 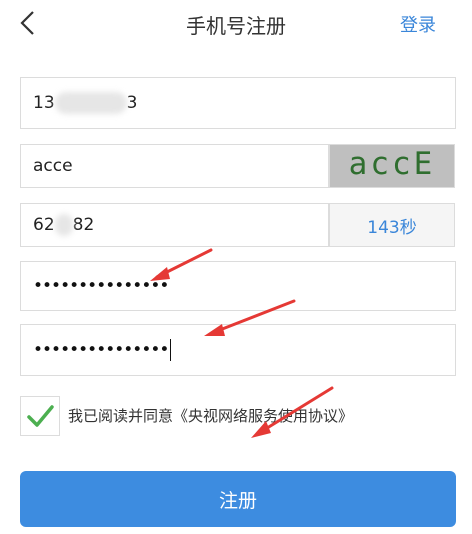 I want to click on agreement-text: 我已阅读并同意《央视网络服务使用协议》, so click(x=210, y=415).